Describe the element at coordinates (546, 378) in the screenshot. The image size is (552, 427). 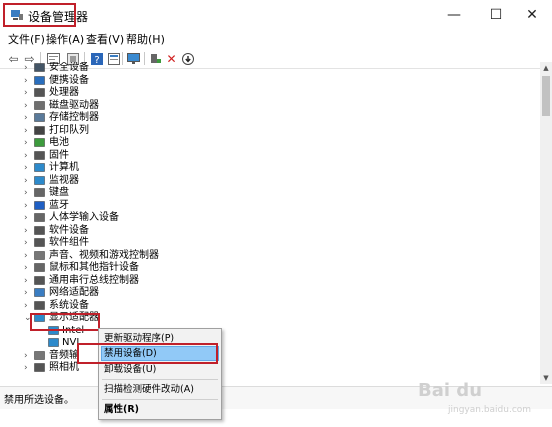
I see `scroll-down-arrow-icon: ▼` at that location.